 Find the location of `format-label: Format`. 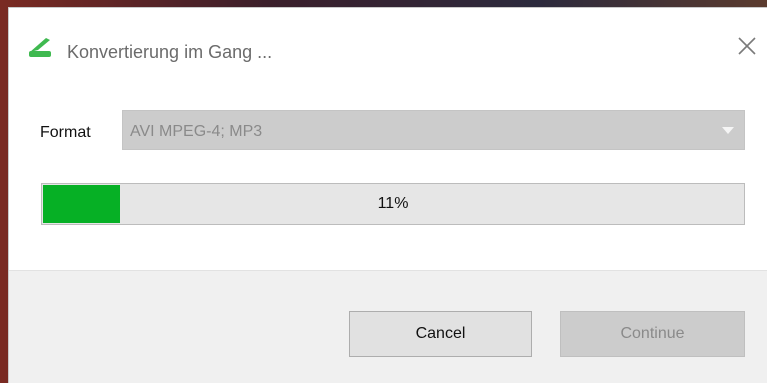

format-label: Format is located at coordinates (65, 132).